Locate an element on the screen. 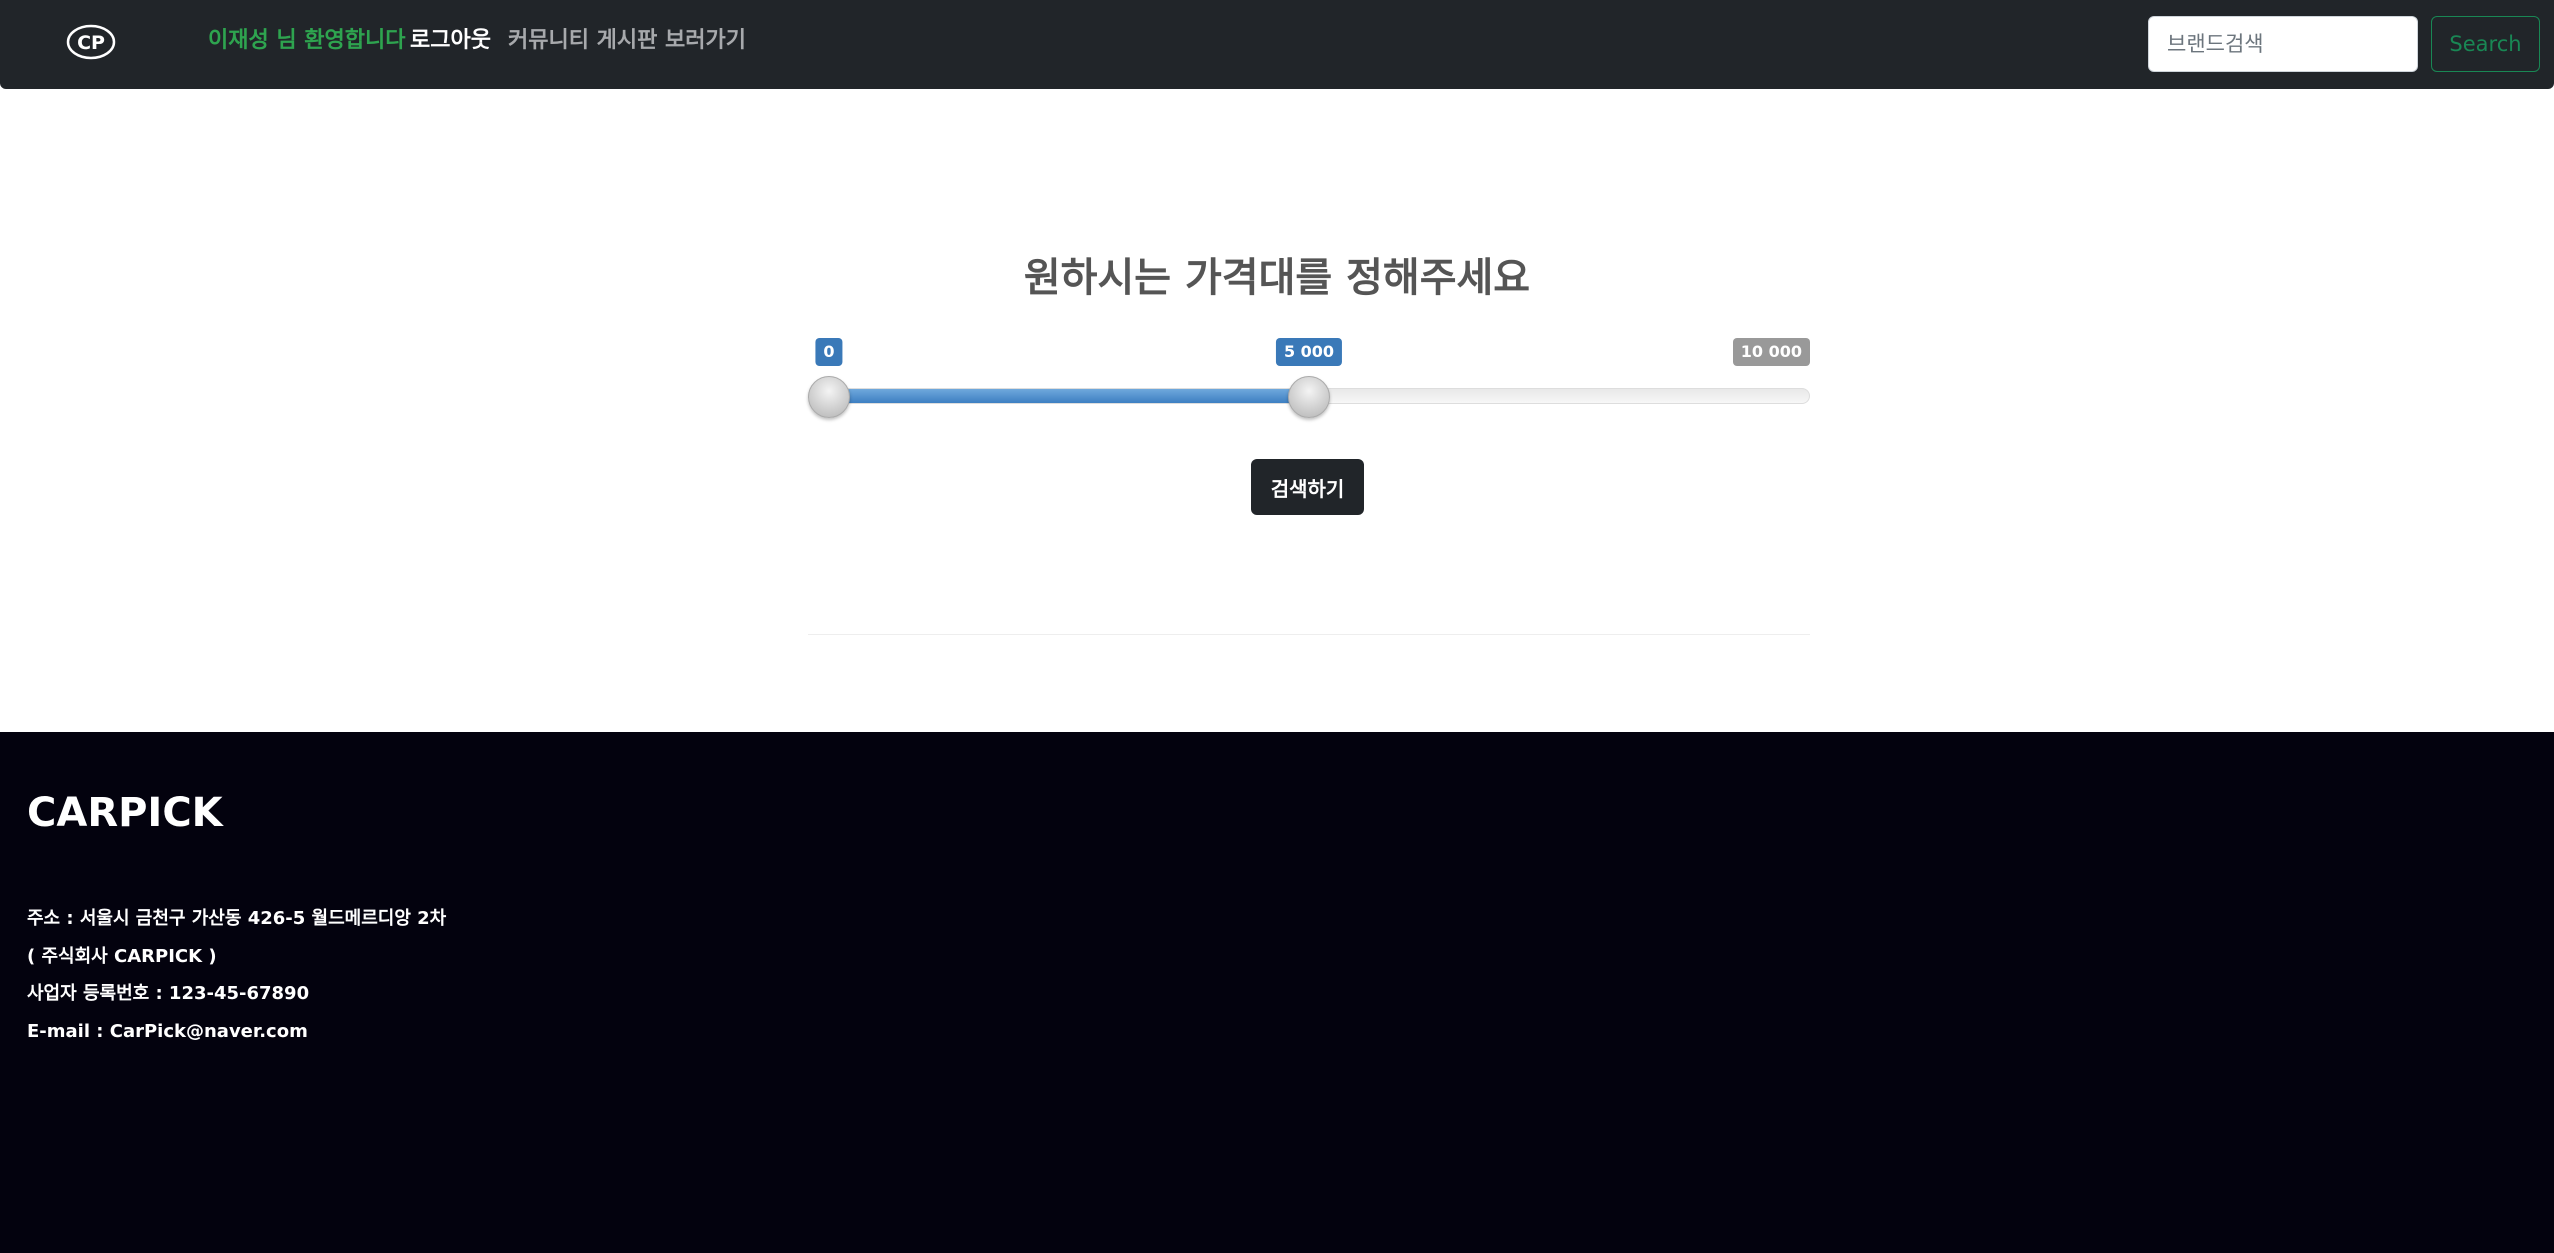 The width and height of the screenshot is (2554, 1253). logout-link: 로그아웃 is located at coordinates (450, 41).